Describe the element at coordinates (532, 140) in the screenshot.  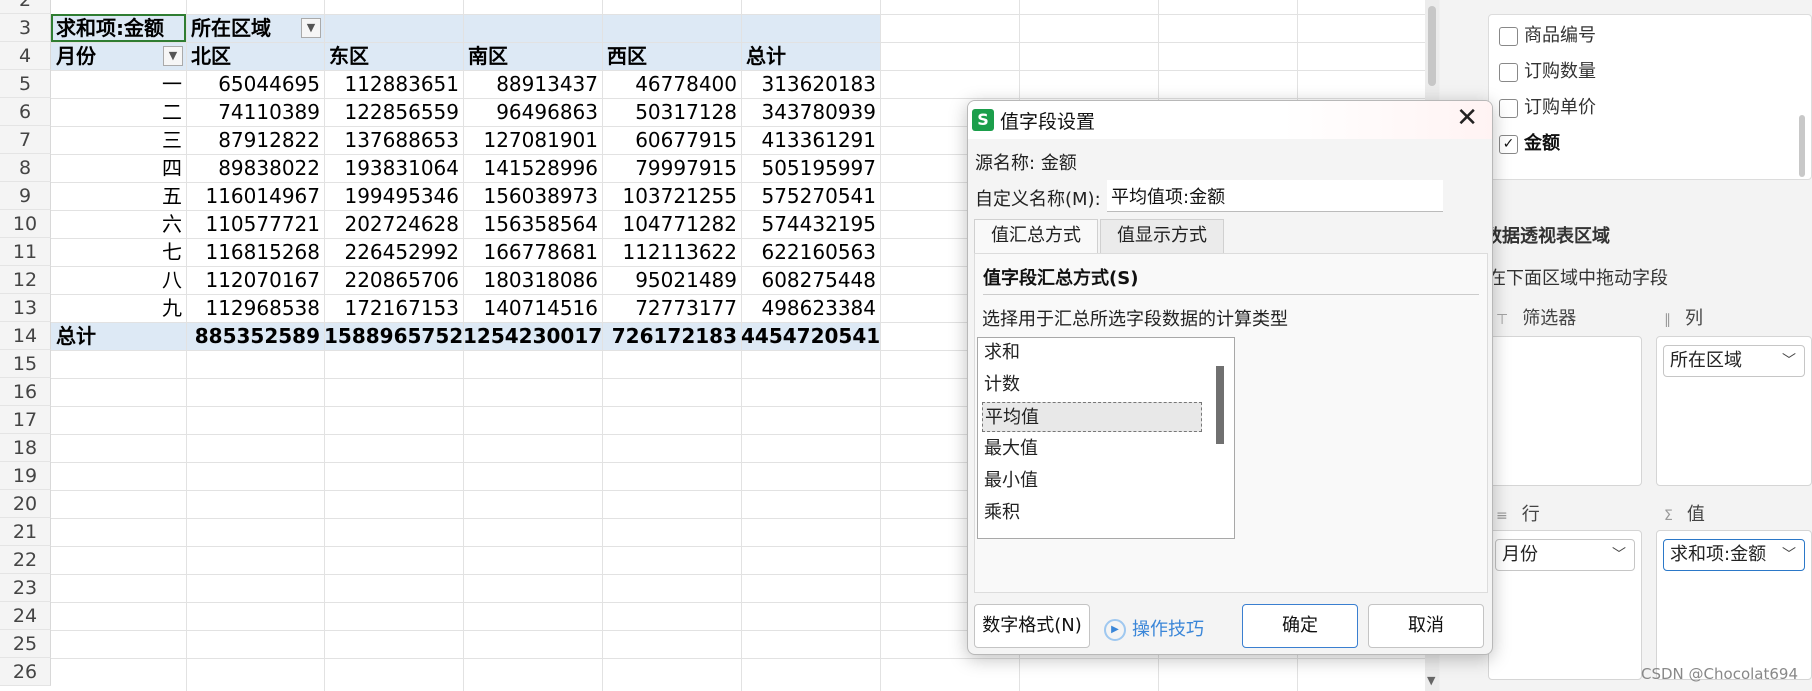
I see `value-cell: 127081901` at that location.